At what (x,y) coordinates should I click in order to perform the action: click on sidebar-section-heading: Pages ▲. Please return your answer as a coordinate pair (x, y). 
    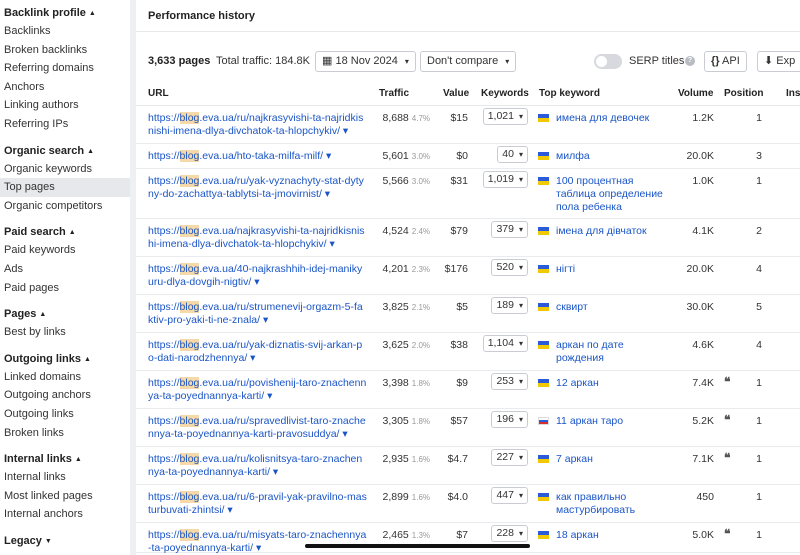
    Looking at the image, I should click on (65, 314).